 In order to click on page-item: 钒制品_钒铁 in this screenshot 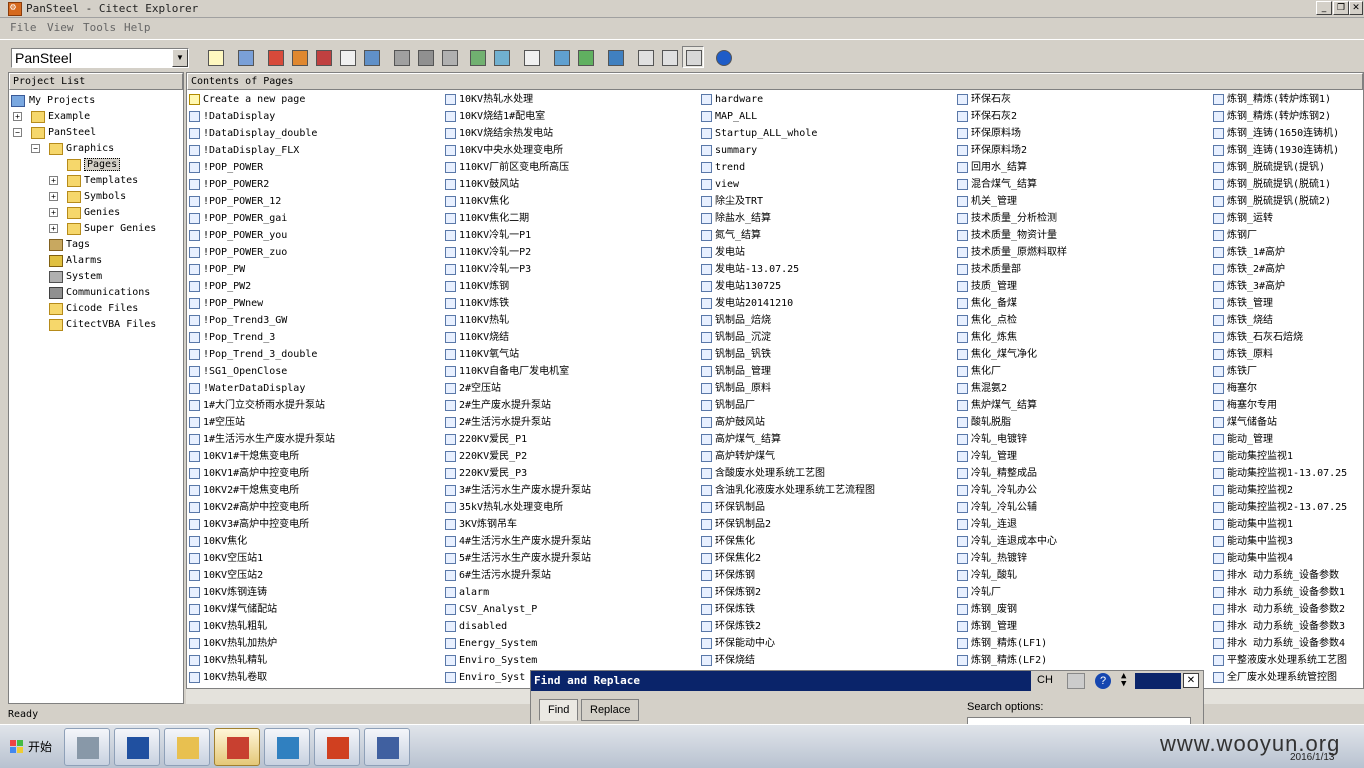, I will do `click(827, 354)`.